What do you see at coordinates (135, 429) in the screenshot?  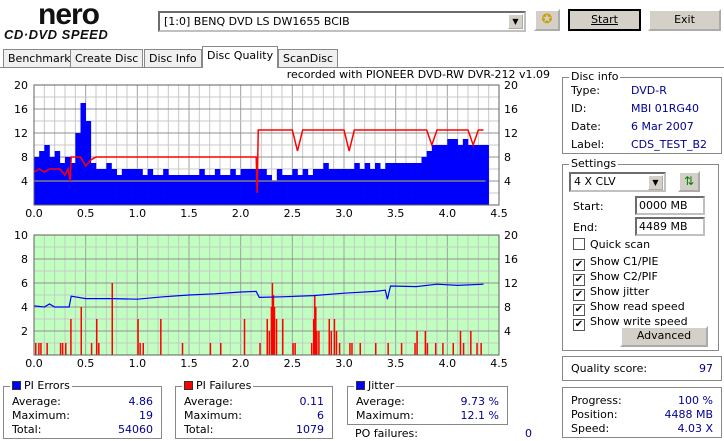 I see `stat-value: 54060` at bounding box center [135, 429].